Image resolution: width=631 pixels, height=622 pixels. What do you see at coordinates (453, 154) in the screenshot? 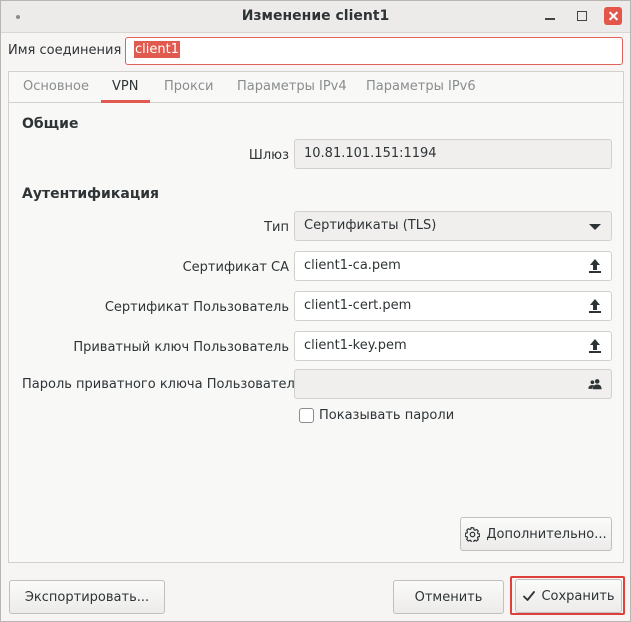
I see `gateway-field: 10.81.101.151:1194` at bounding box center [453, 154].